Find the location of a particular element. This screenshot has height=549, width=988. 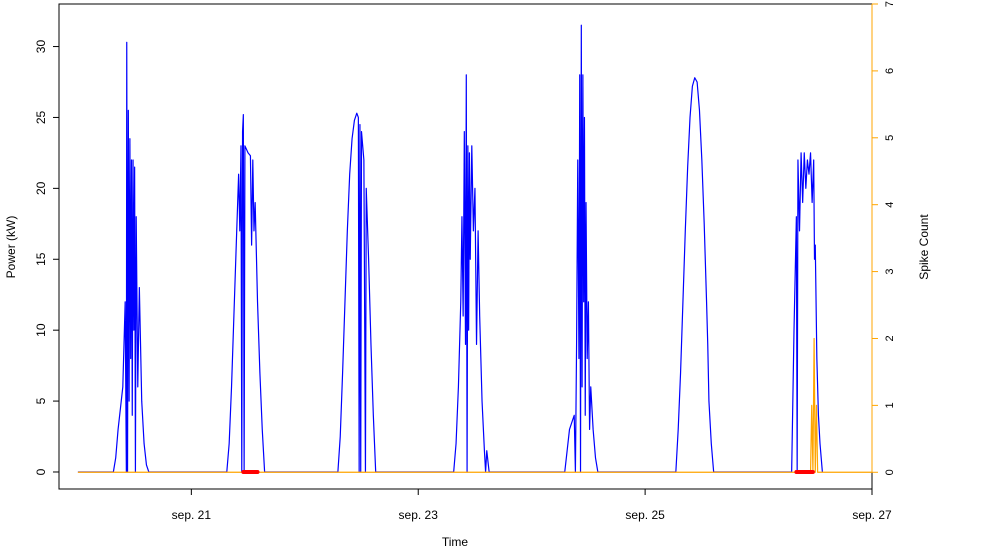

left-tick-label: 30 is located at coordinates (41, 47).